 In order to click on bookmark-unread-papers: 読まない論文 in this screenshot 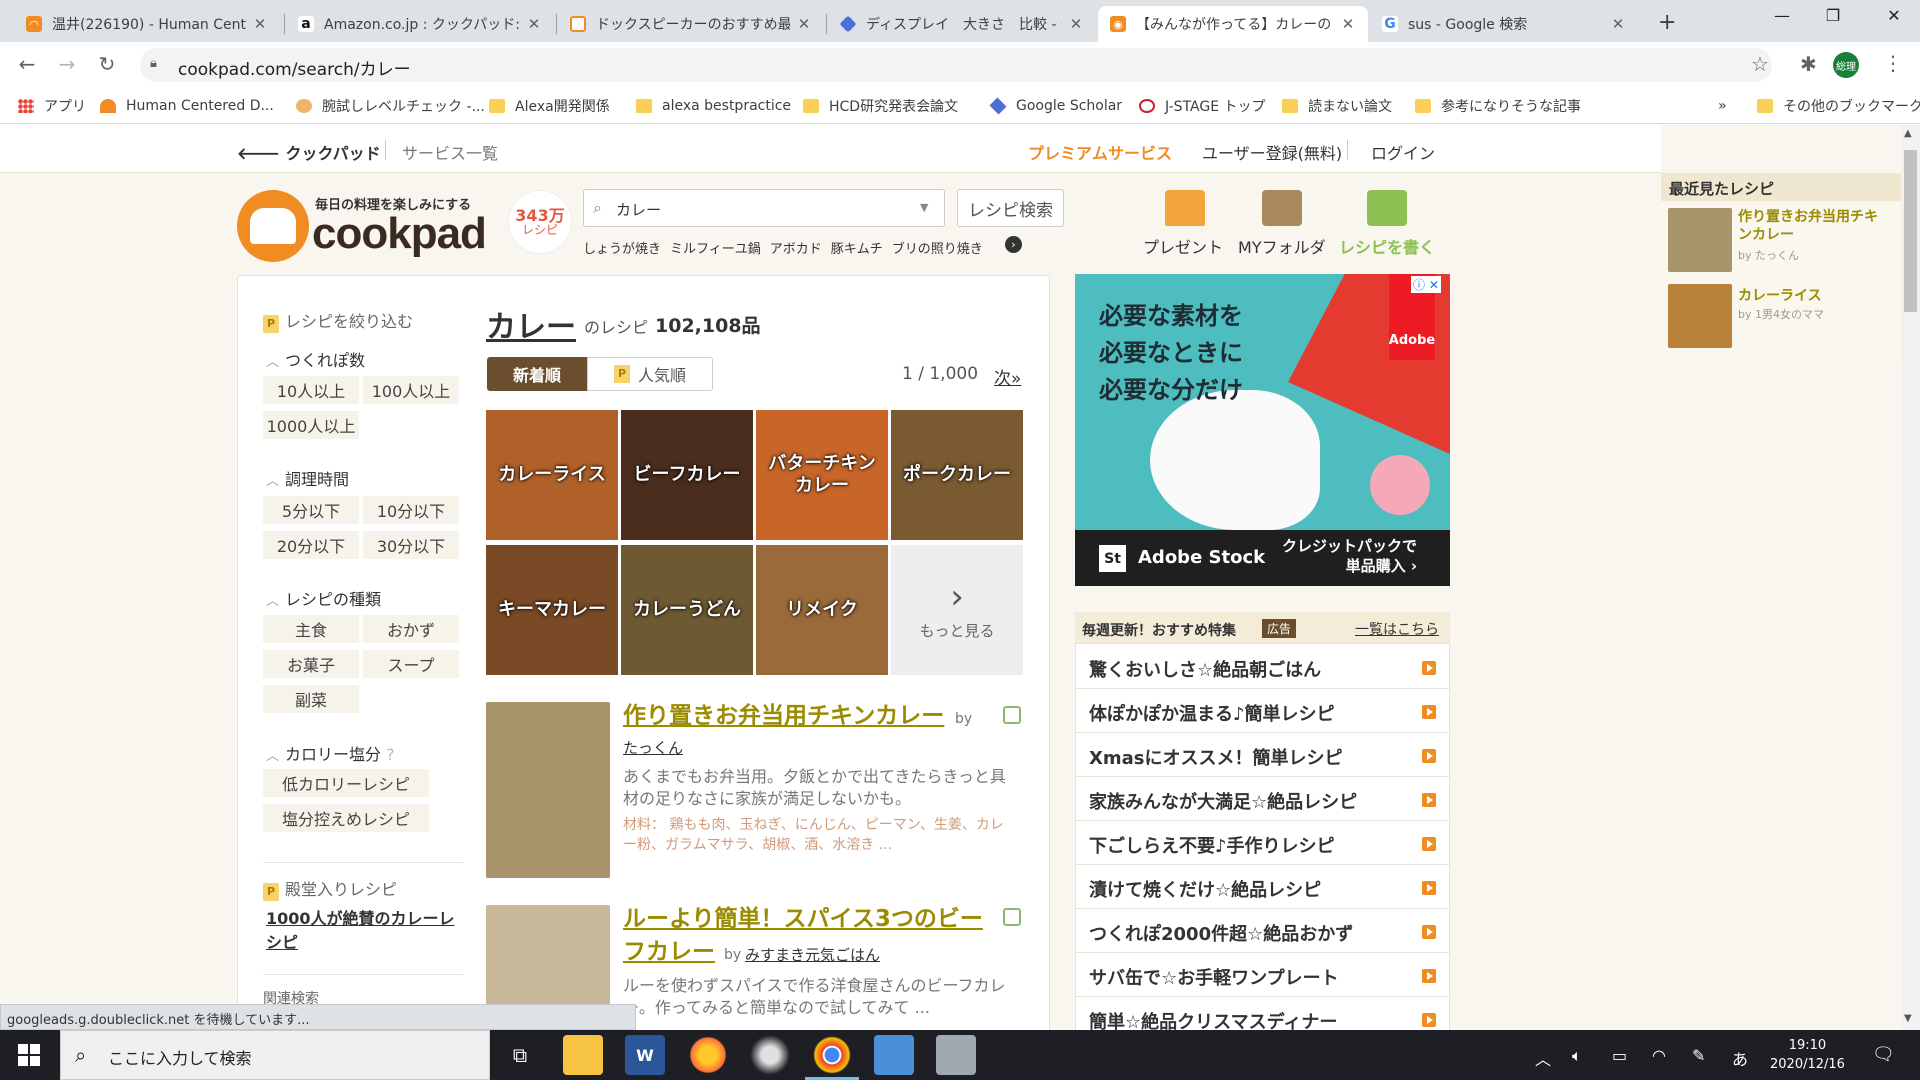, I will do `click(1337, 106)`.